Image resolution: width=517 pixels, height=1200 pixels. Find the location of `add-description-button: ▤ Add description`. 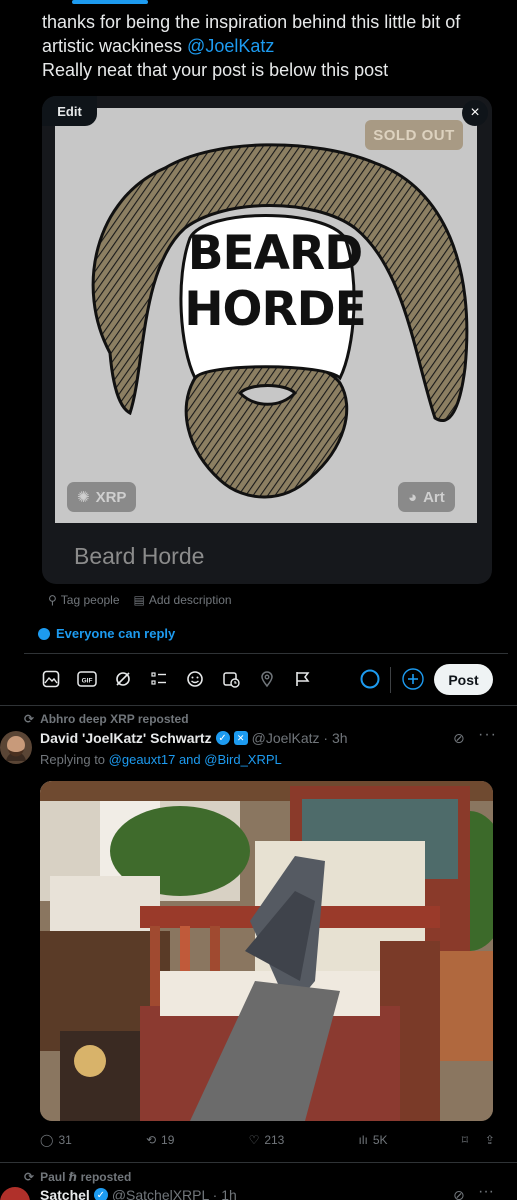

add-description-button: ▤ Add description is located at coordinates (183, 600).